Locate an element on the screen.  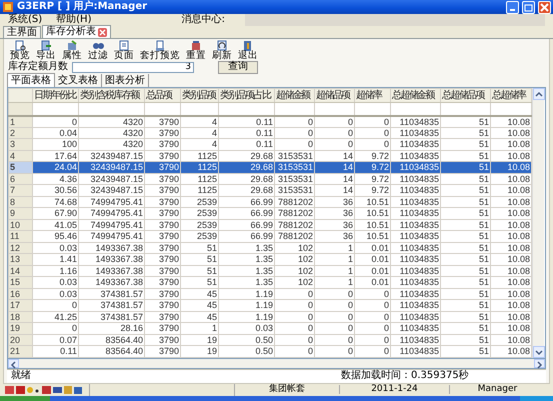
months-input: 3 is located at coordinates (133, 67).